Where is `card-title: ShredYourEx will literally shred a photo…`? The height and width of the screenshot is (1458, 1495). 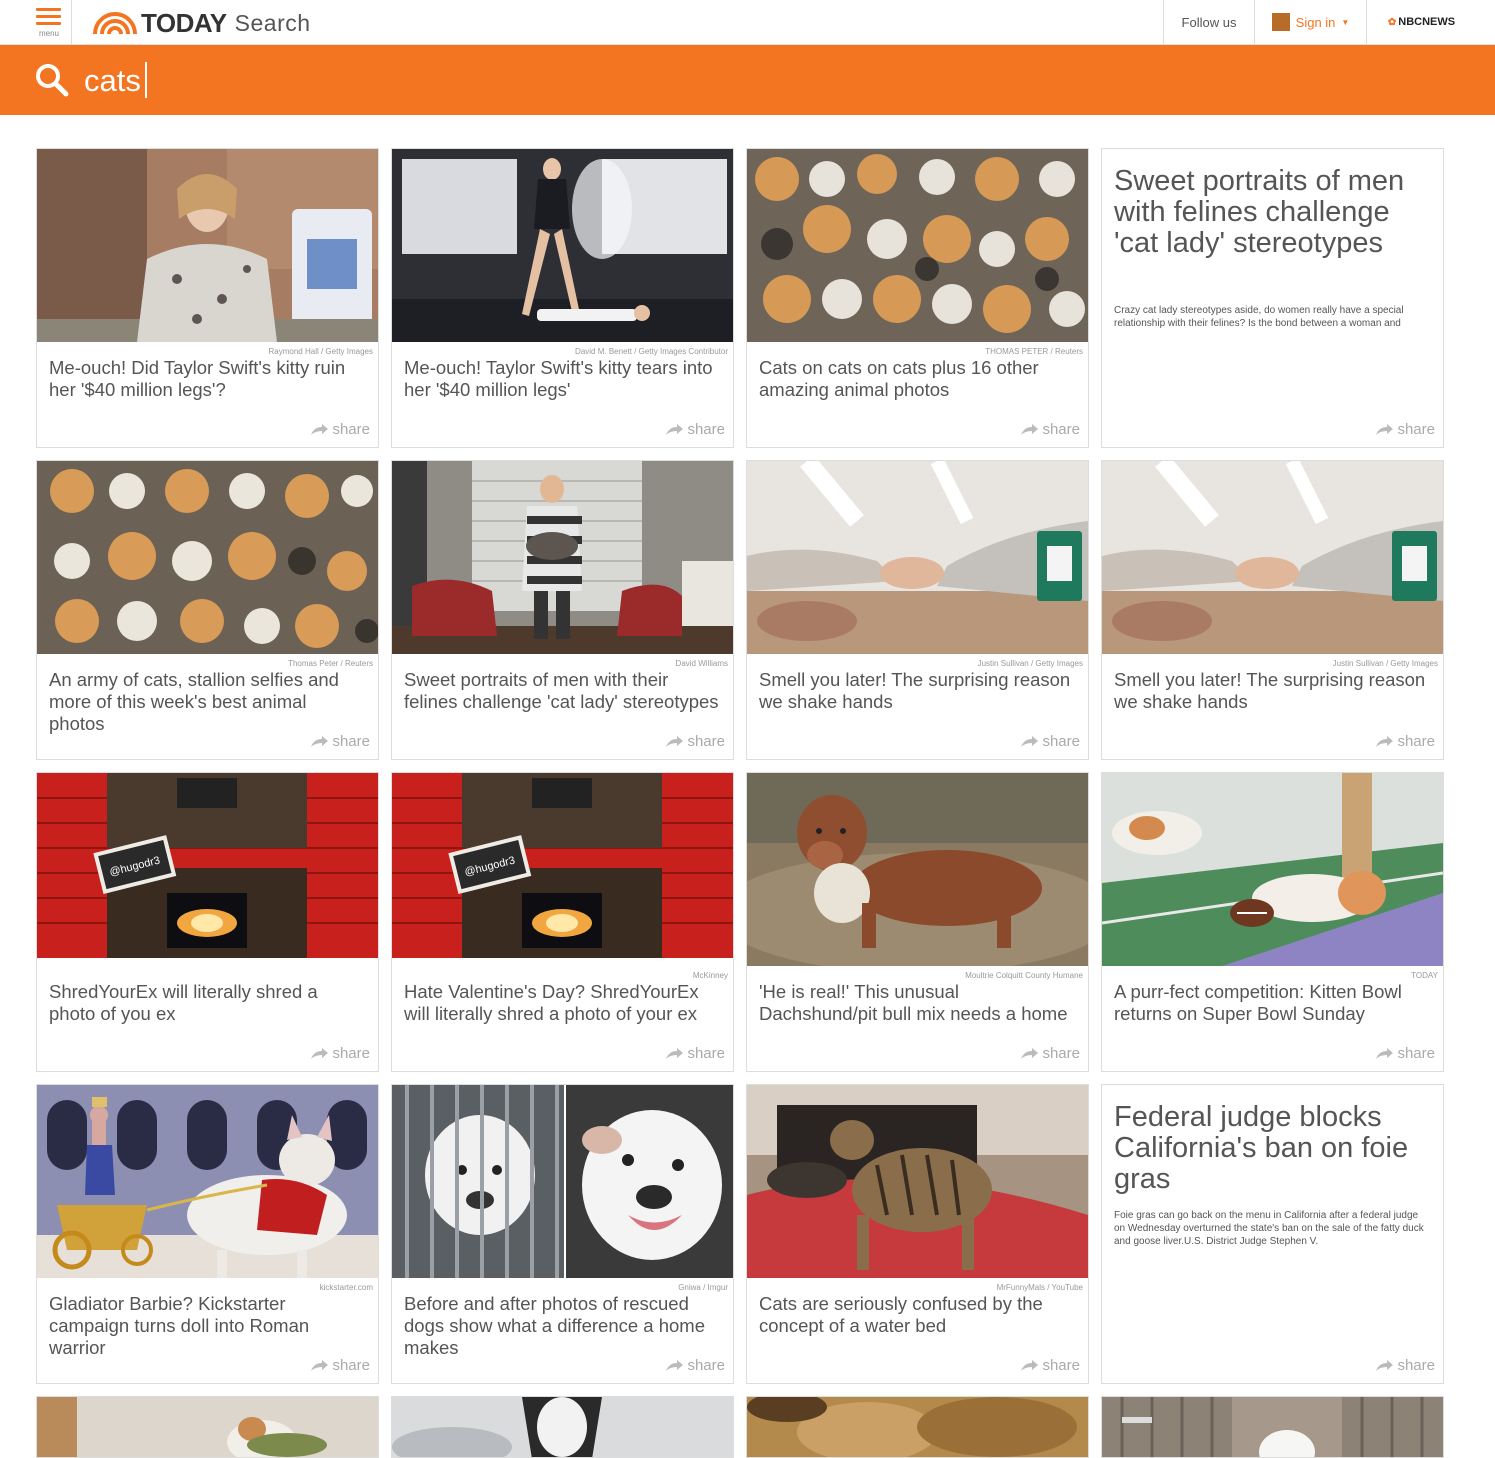 card-title: ShredYourEx will literally shred a photo… is located at coordinates (207, 1003).